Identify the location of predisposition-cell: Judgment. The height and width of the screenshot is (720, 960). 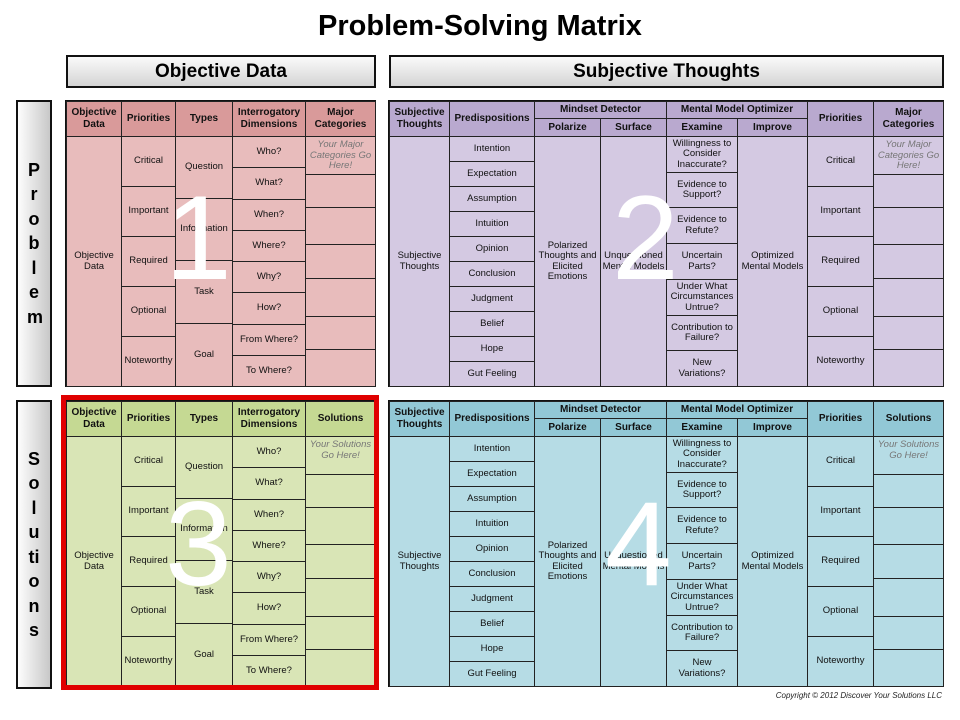
(492, 299).